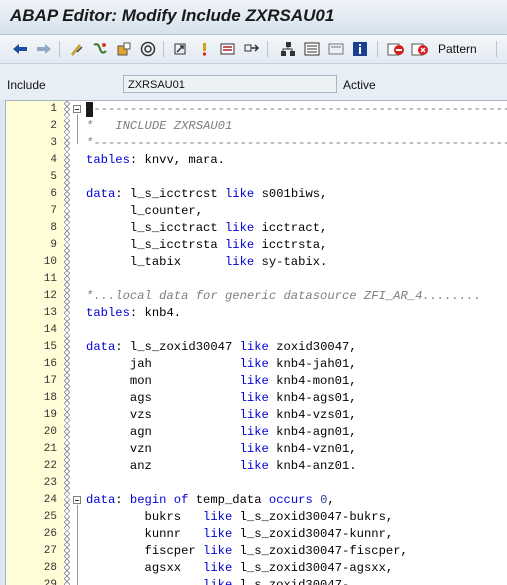 Image resolution: width=507 pixels, height=585 pixels. I want to click on code-line: 21 vzn like knb4-vzn01,, so click(256, 449).